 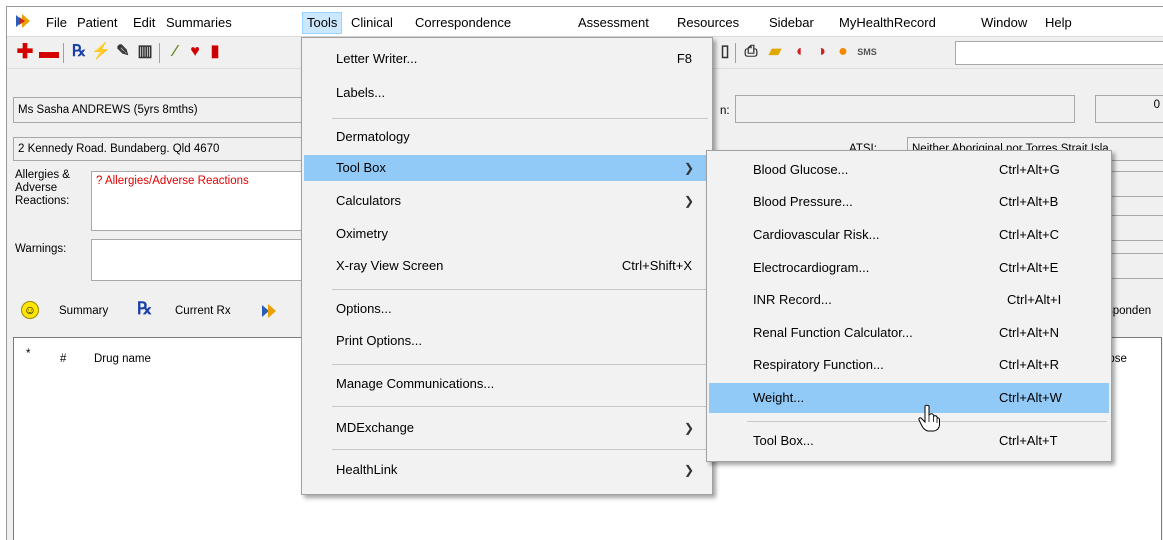 I want to click on heart-icon: ♥, so click(x=195, y=52).